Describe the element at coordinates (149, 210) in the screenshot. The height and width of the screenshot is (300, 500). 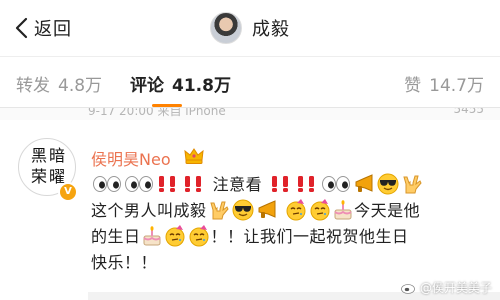
I see `comment-segment: 这个男人叫成毅` at that location.